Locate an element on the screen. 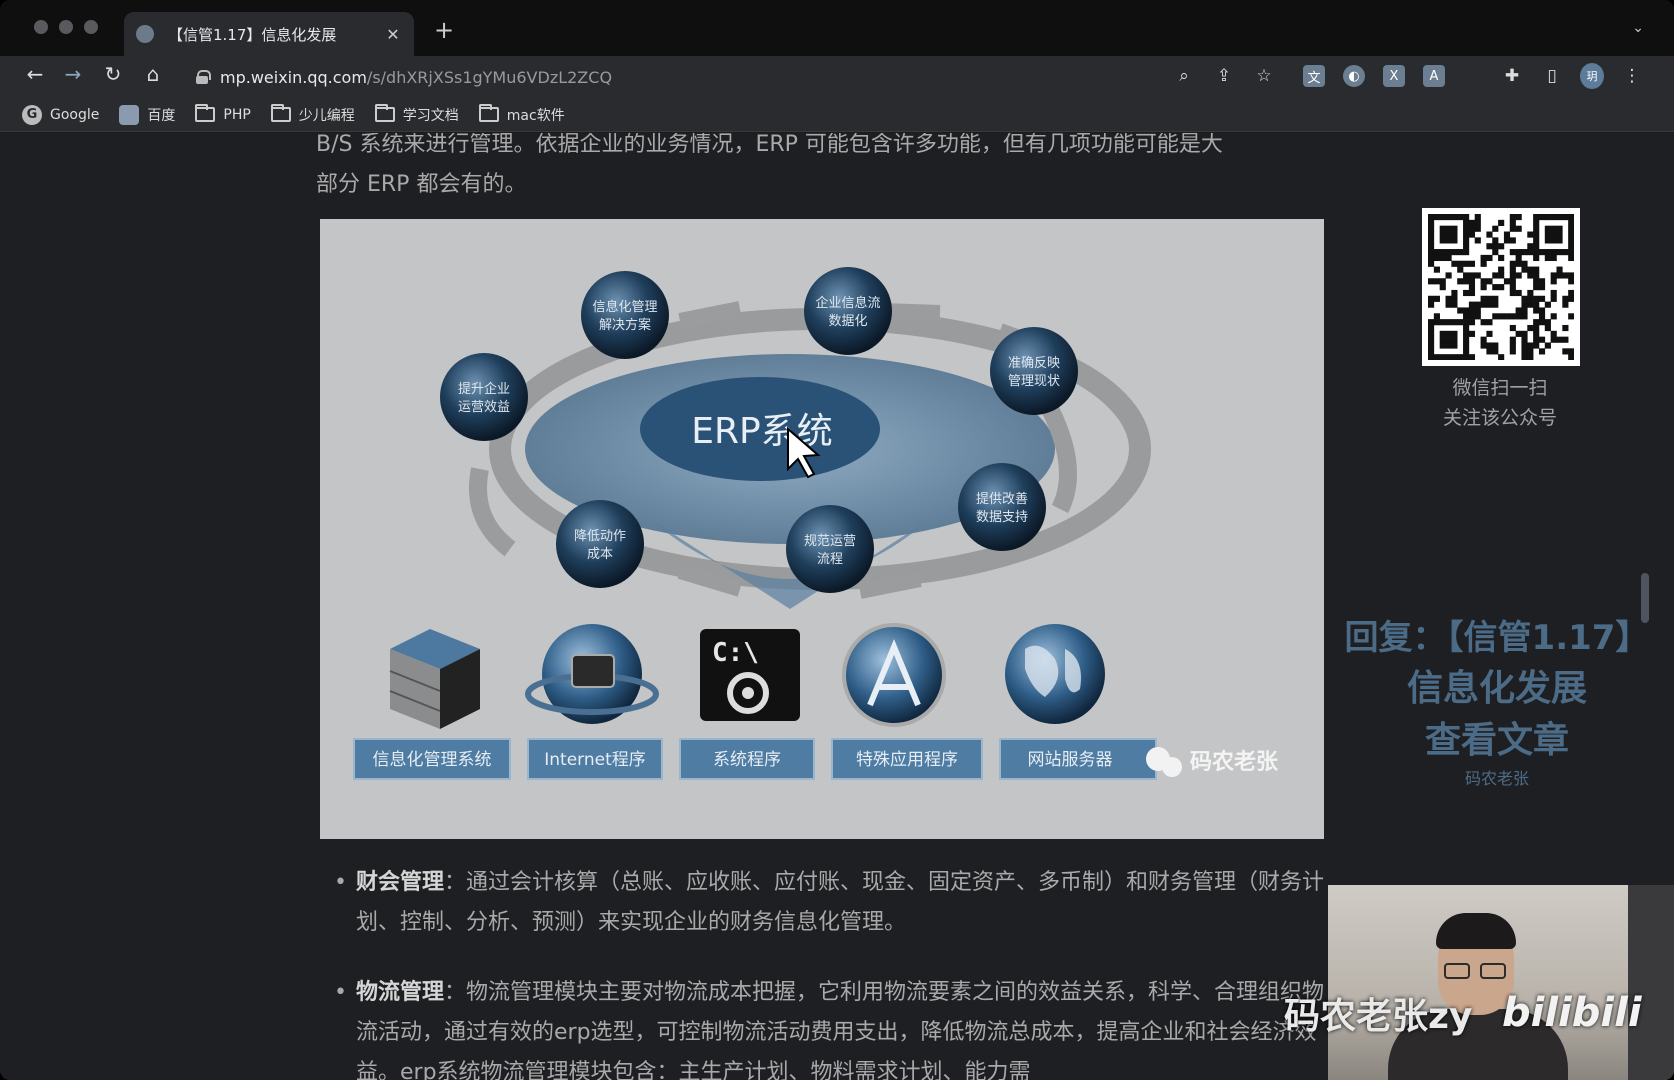 The width and height of the screenshot is (1674, 1080). forward-button: → is located at coordinates (73, 74).